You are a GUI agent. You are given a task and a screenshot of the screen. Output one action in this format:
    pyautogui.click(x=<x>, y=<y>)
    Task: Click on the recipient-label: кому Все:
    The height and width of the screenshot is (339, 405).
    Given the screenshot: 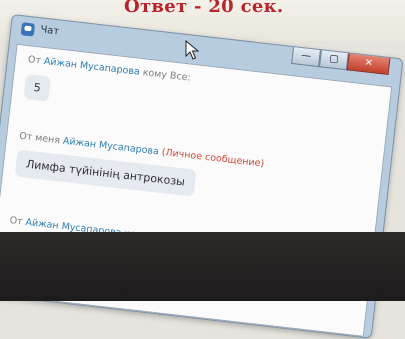 What is the action you would take?
    pyautogui.click(x=167, y=75)
    